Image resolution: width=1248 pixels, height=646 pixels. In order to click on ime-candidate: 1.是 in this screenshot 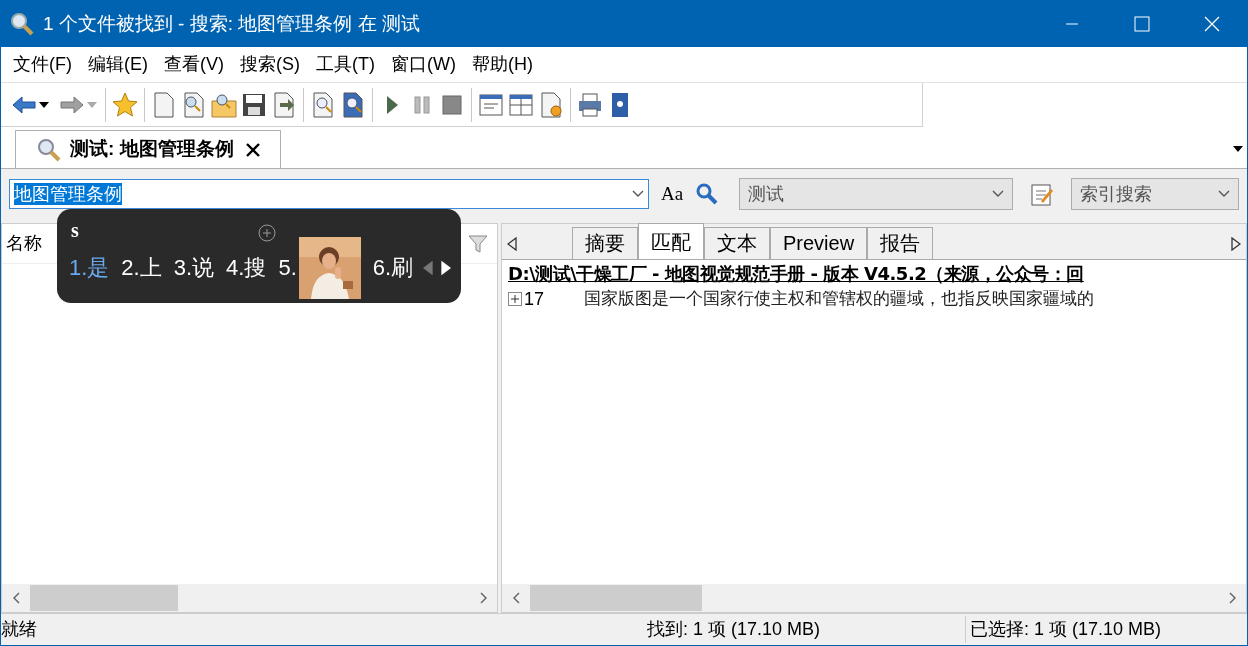, I will do `click(89, 268)`.